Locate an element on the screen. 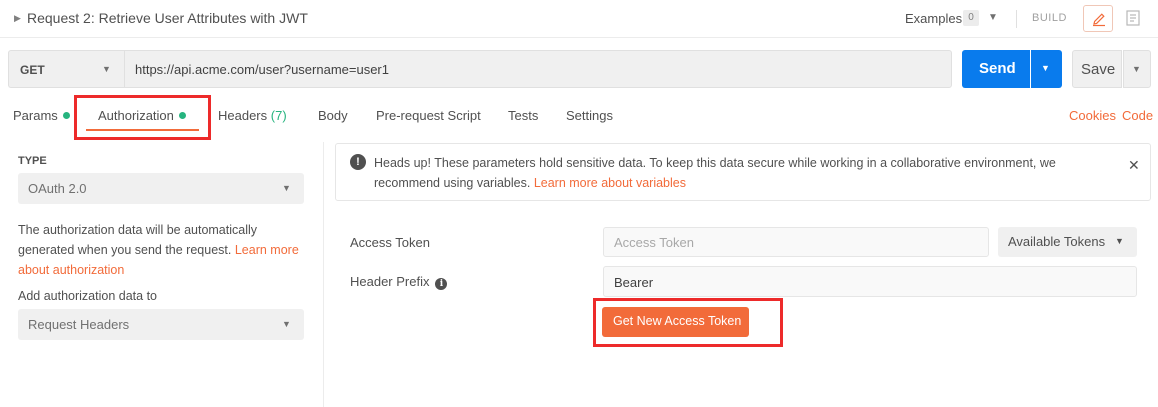  tab-label: Settings is located at coordinates (589, 115).